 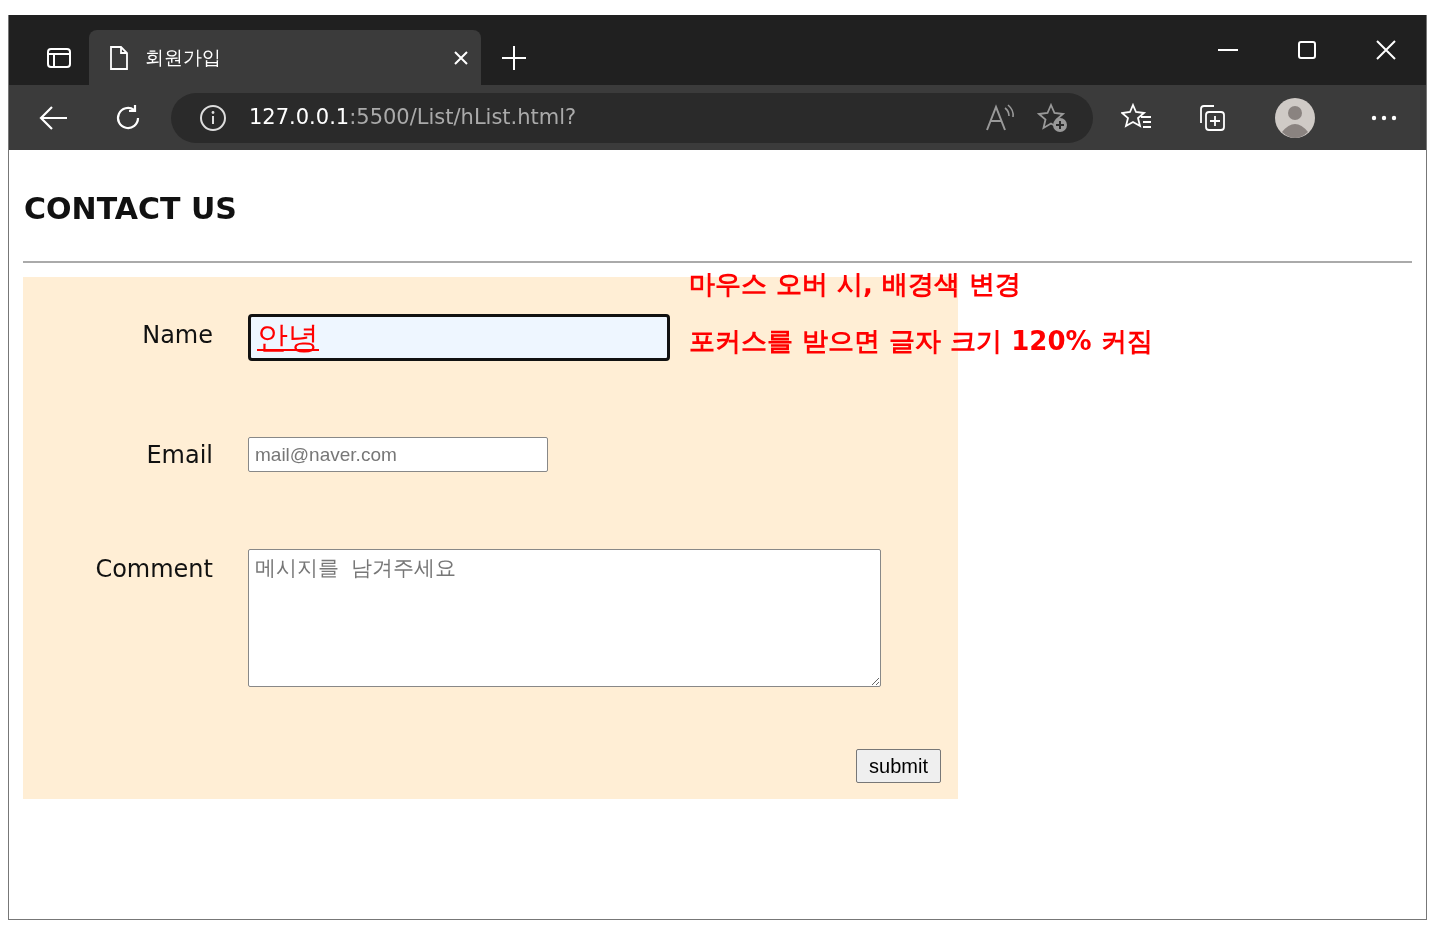 I want to click on info-icon, so click(x=213, y=117).